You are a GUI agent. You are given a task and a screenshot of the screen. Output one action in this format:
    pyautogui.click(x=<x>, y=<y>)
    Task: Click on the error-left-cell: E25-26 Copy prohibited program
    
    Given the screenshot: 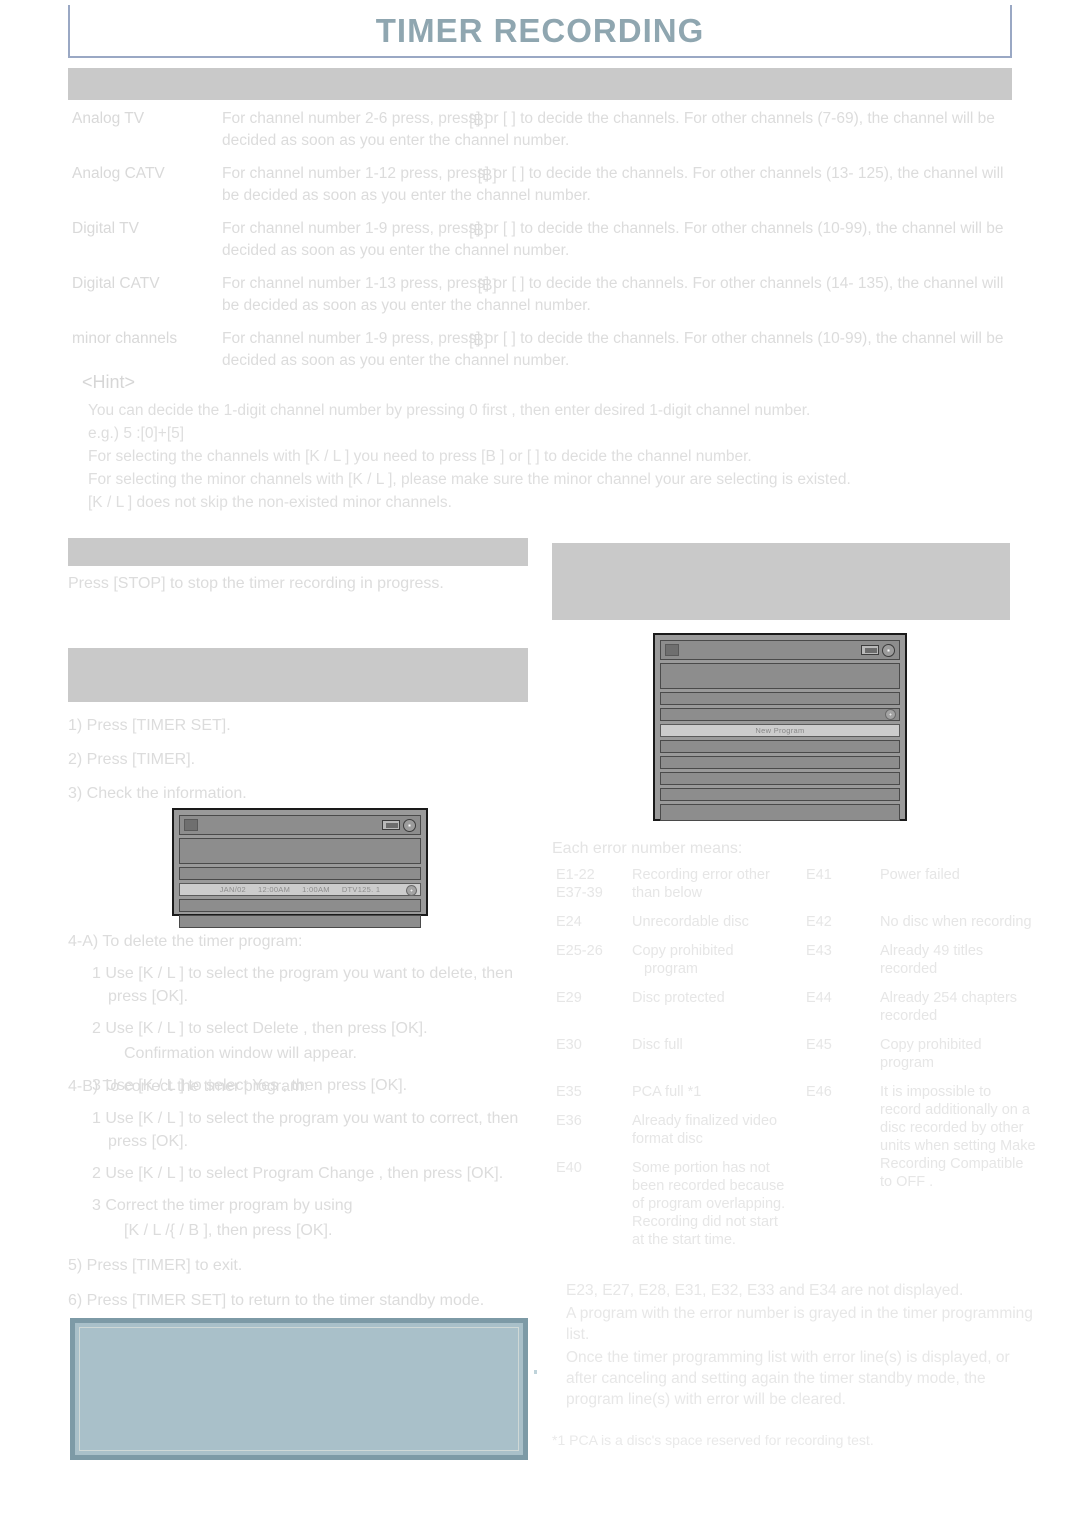 What is the action you would take?
    pyautogui.click(x=681, y=960)
    